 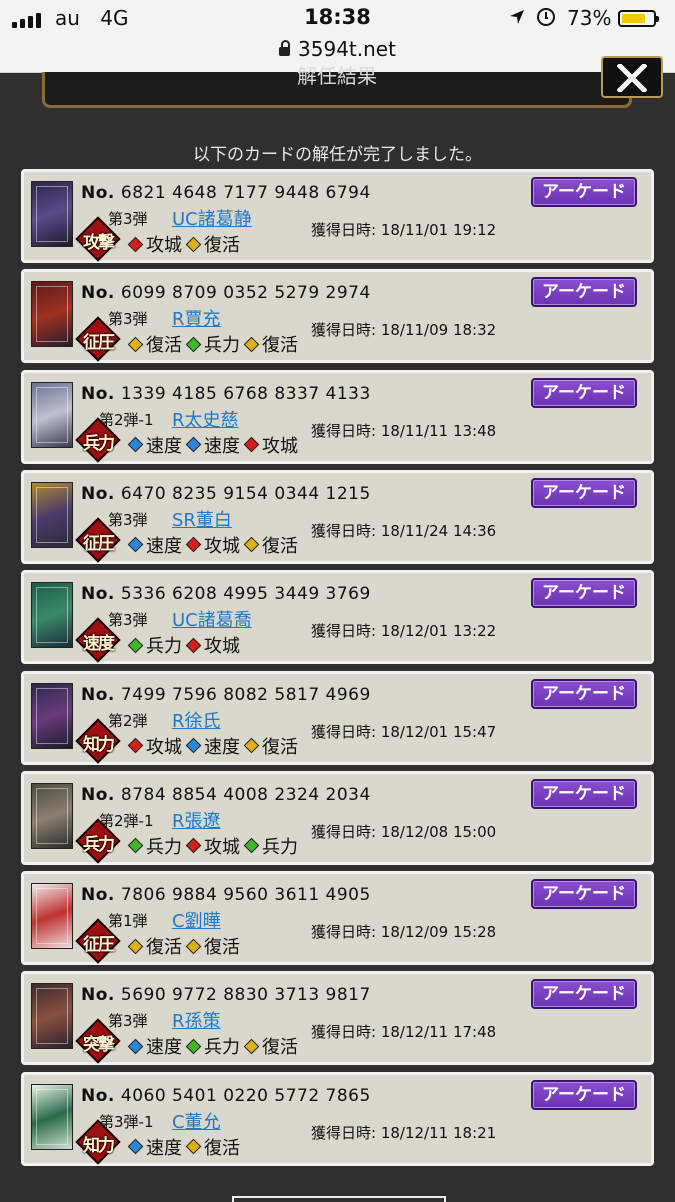 I want to click on skill-list: 兵力 攻城 兵力, so click(x=215, y=846).